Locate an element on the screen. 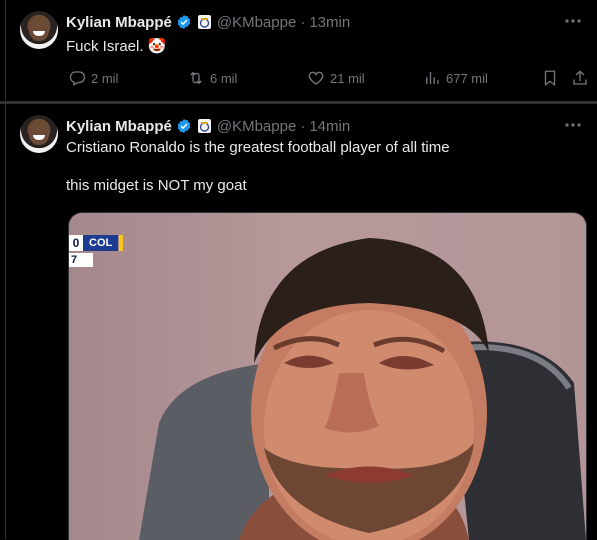  scoreboard-score: 0 is located at coordinates (76, 243).